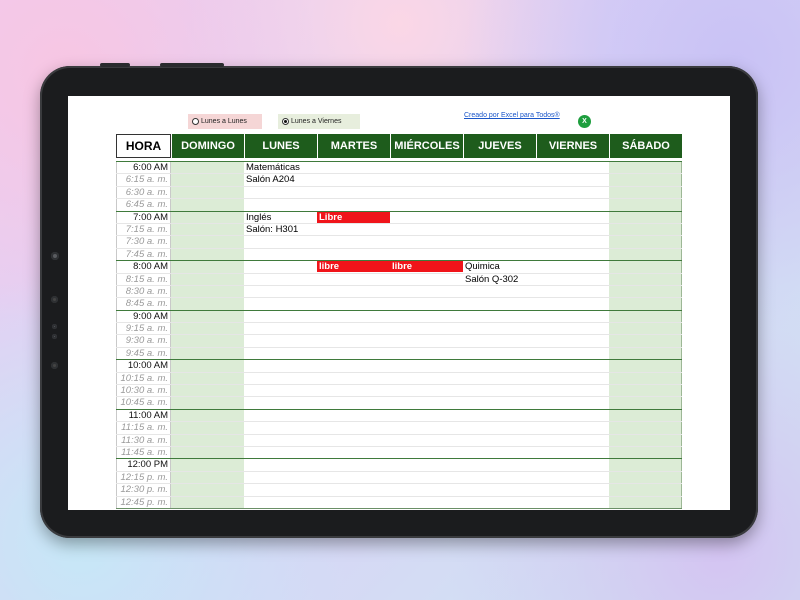 This screenshot has width=800, height=600. I want to click on radio-selected-icon, so click(285, 121).